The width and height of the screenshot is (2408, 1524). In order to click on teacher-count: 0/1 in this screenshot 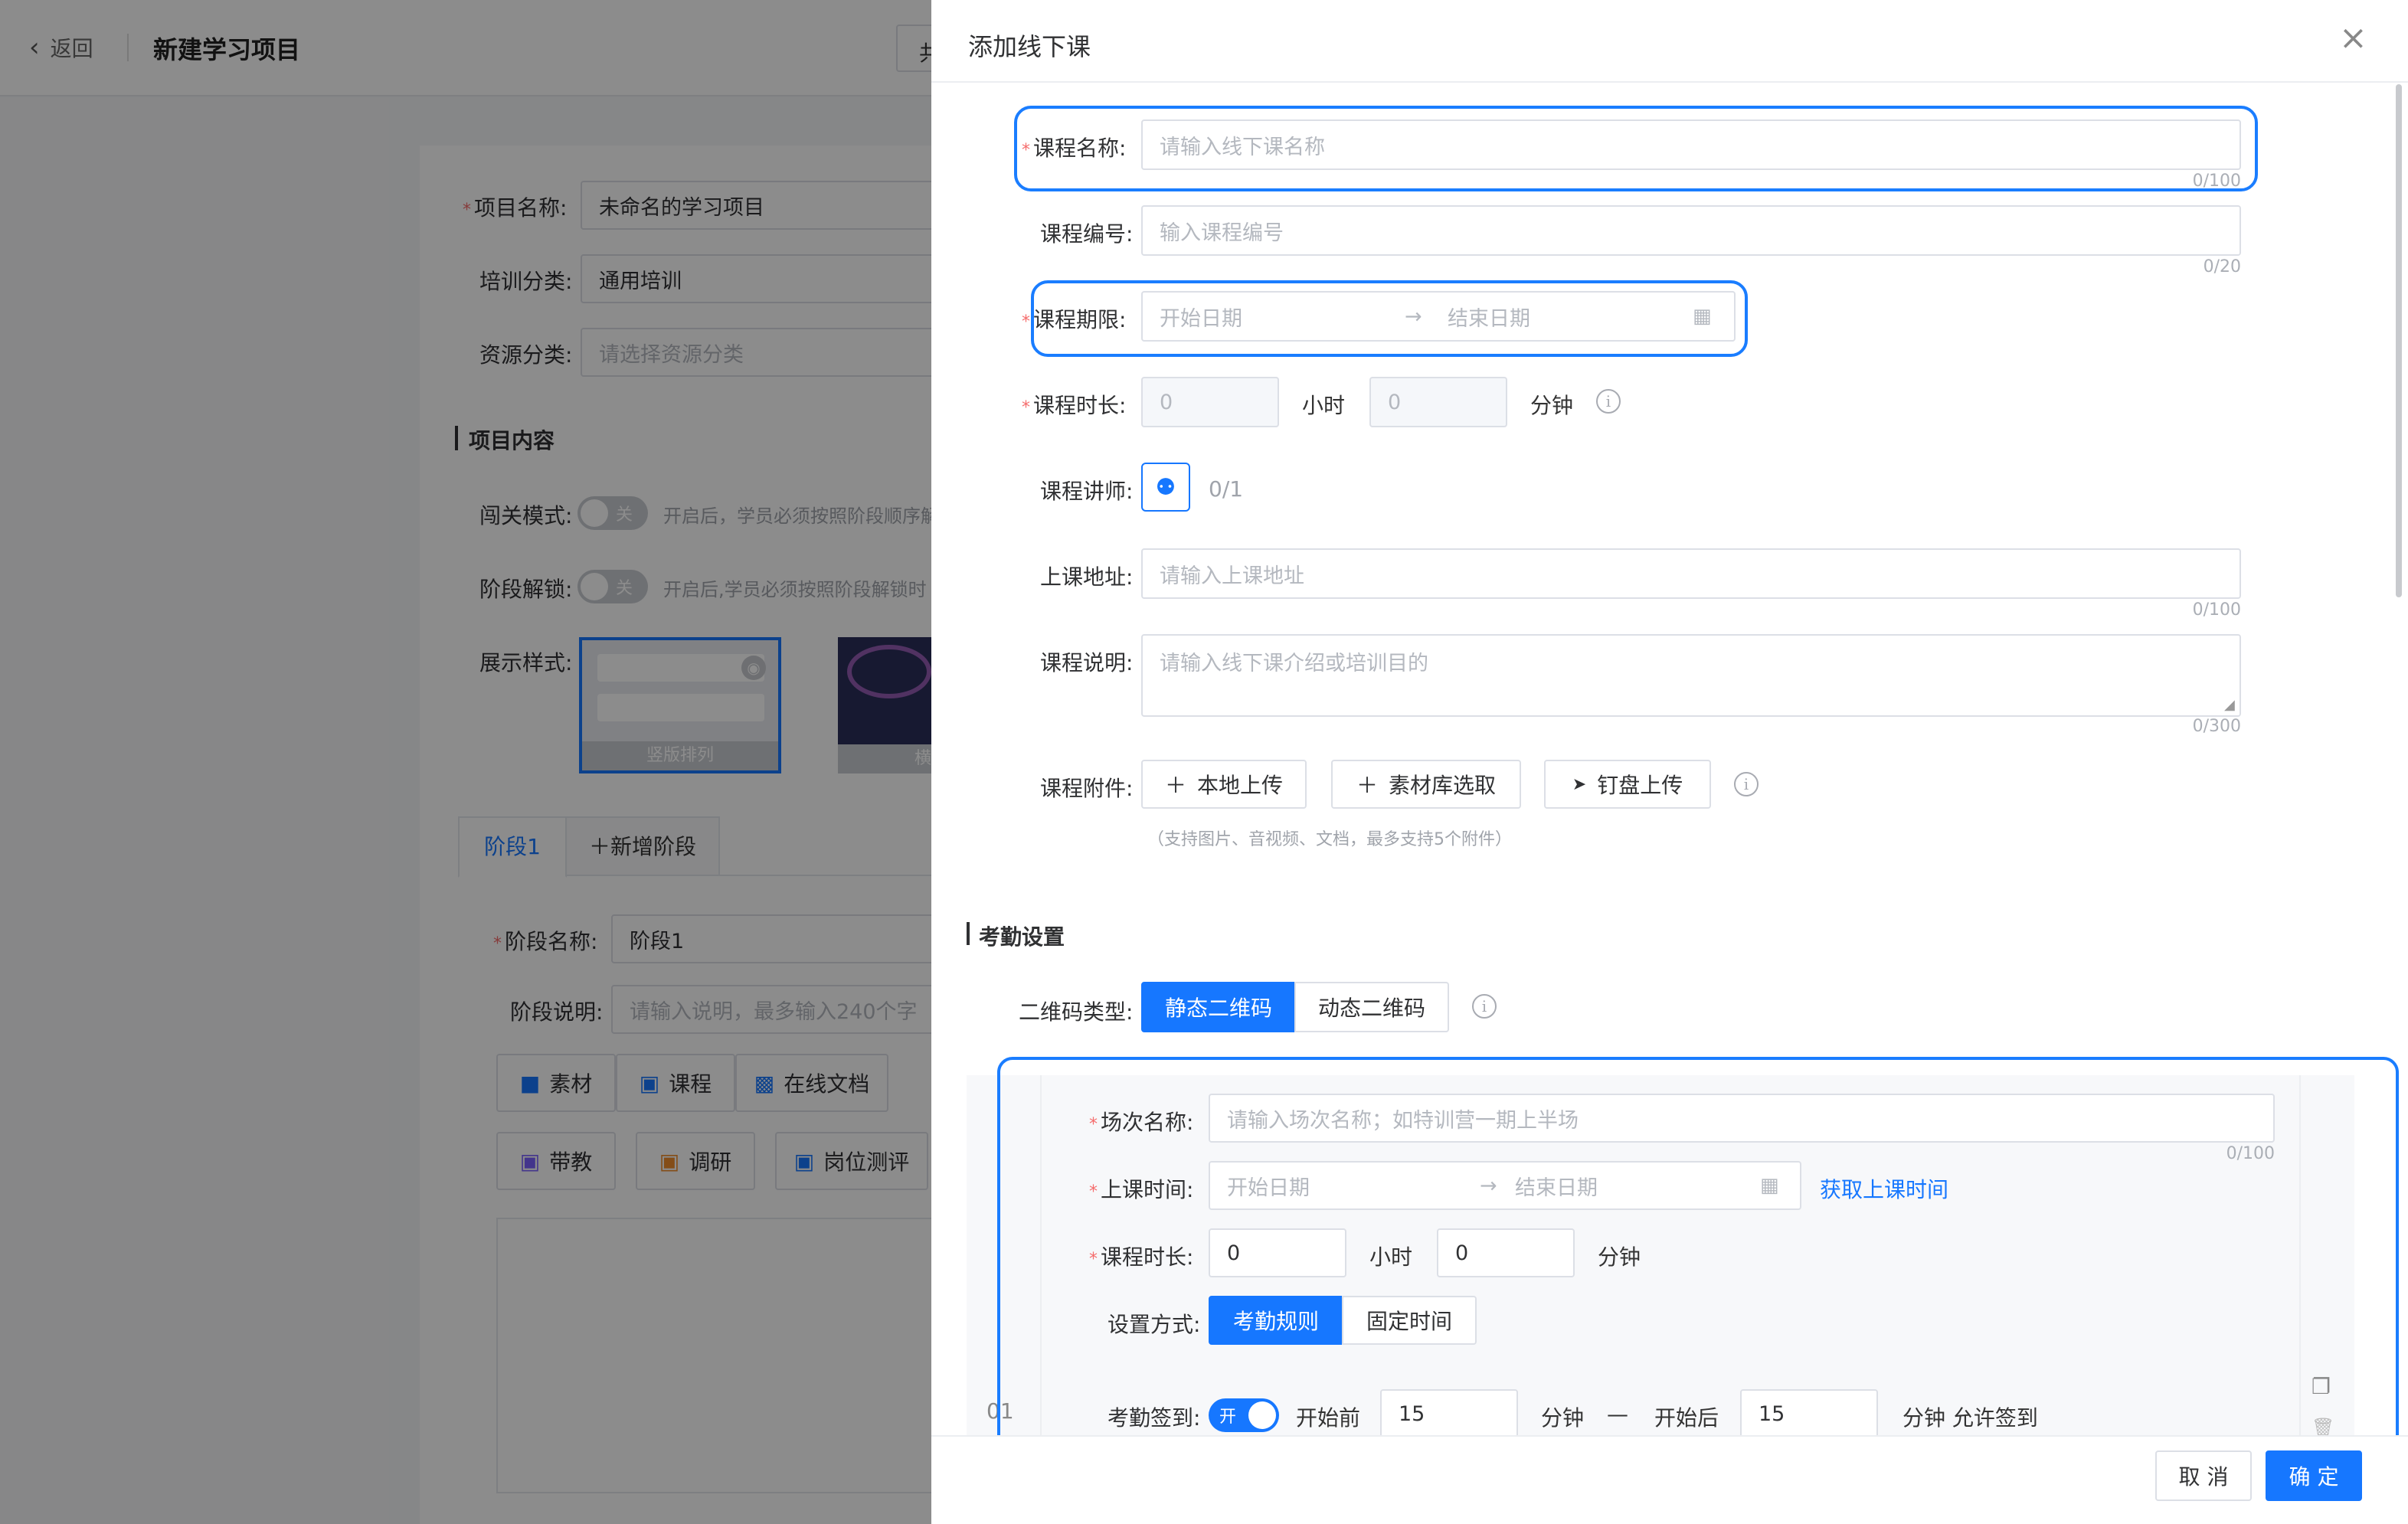, I will do `click(1226, 489)`.